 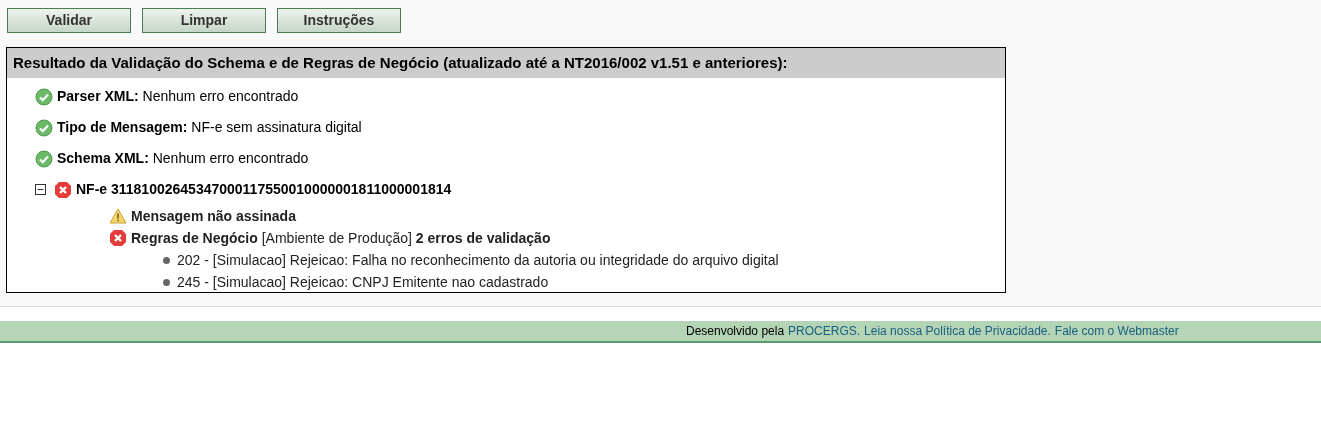 What do you see at coordinates (400, 62) in the screenshot?
I see `panel-title: Resultado da Validação do Schema e de Regras de Negócio (atualizado até a NT2016/002 v1.51 e anteriores):` at bounding box center [400, 62].